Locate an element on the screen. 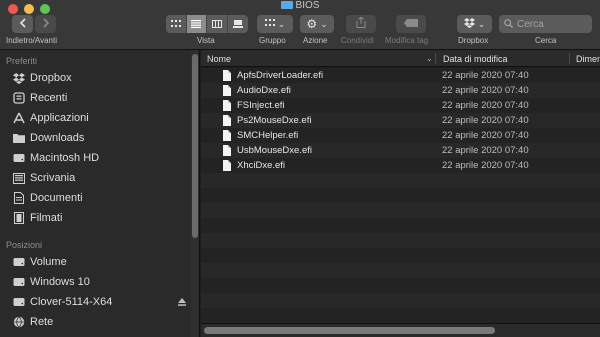  sidebar-item-windows-10: Windows 10 is located at coordinates (100, 282).